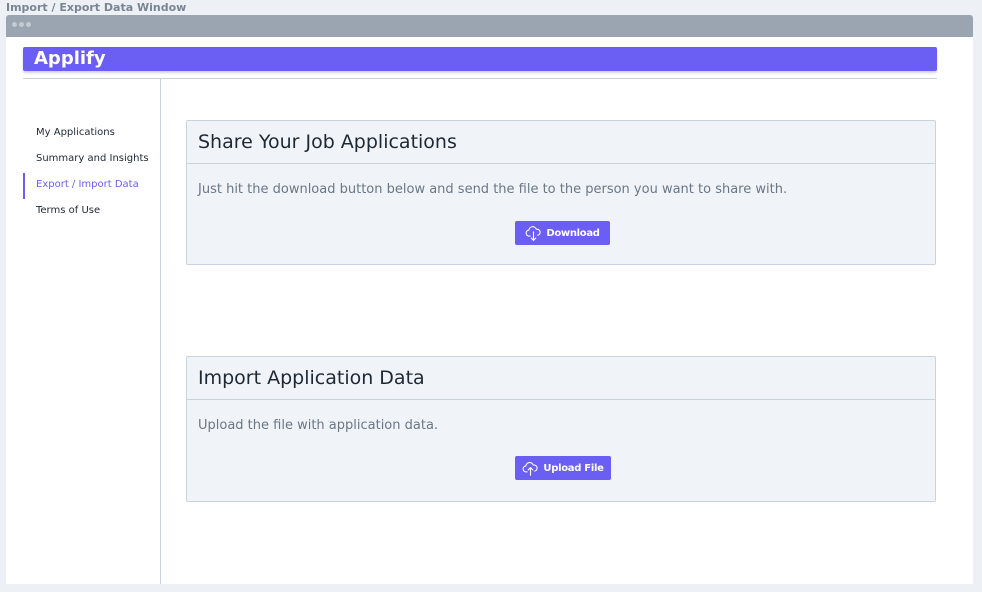  Describe the element at coordinates (70, 58) in the screenshot. I see `app-title: Applify` at that location.